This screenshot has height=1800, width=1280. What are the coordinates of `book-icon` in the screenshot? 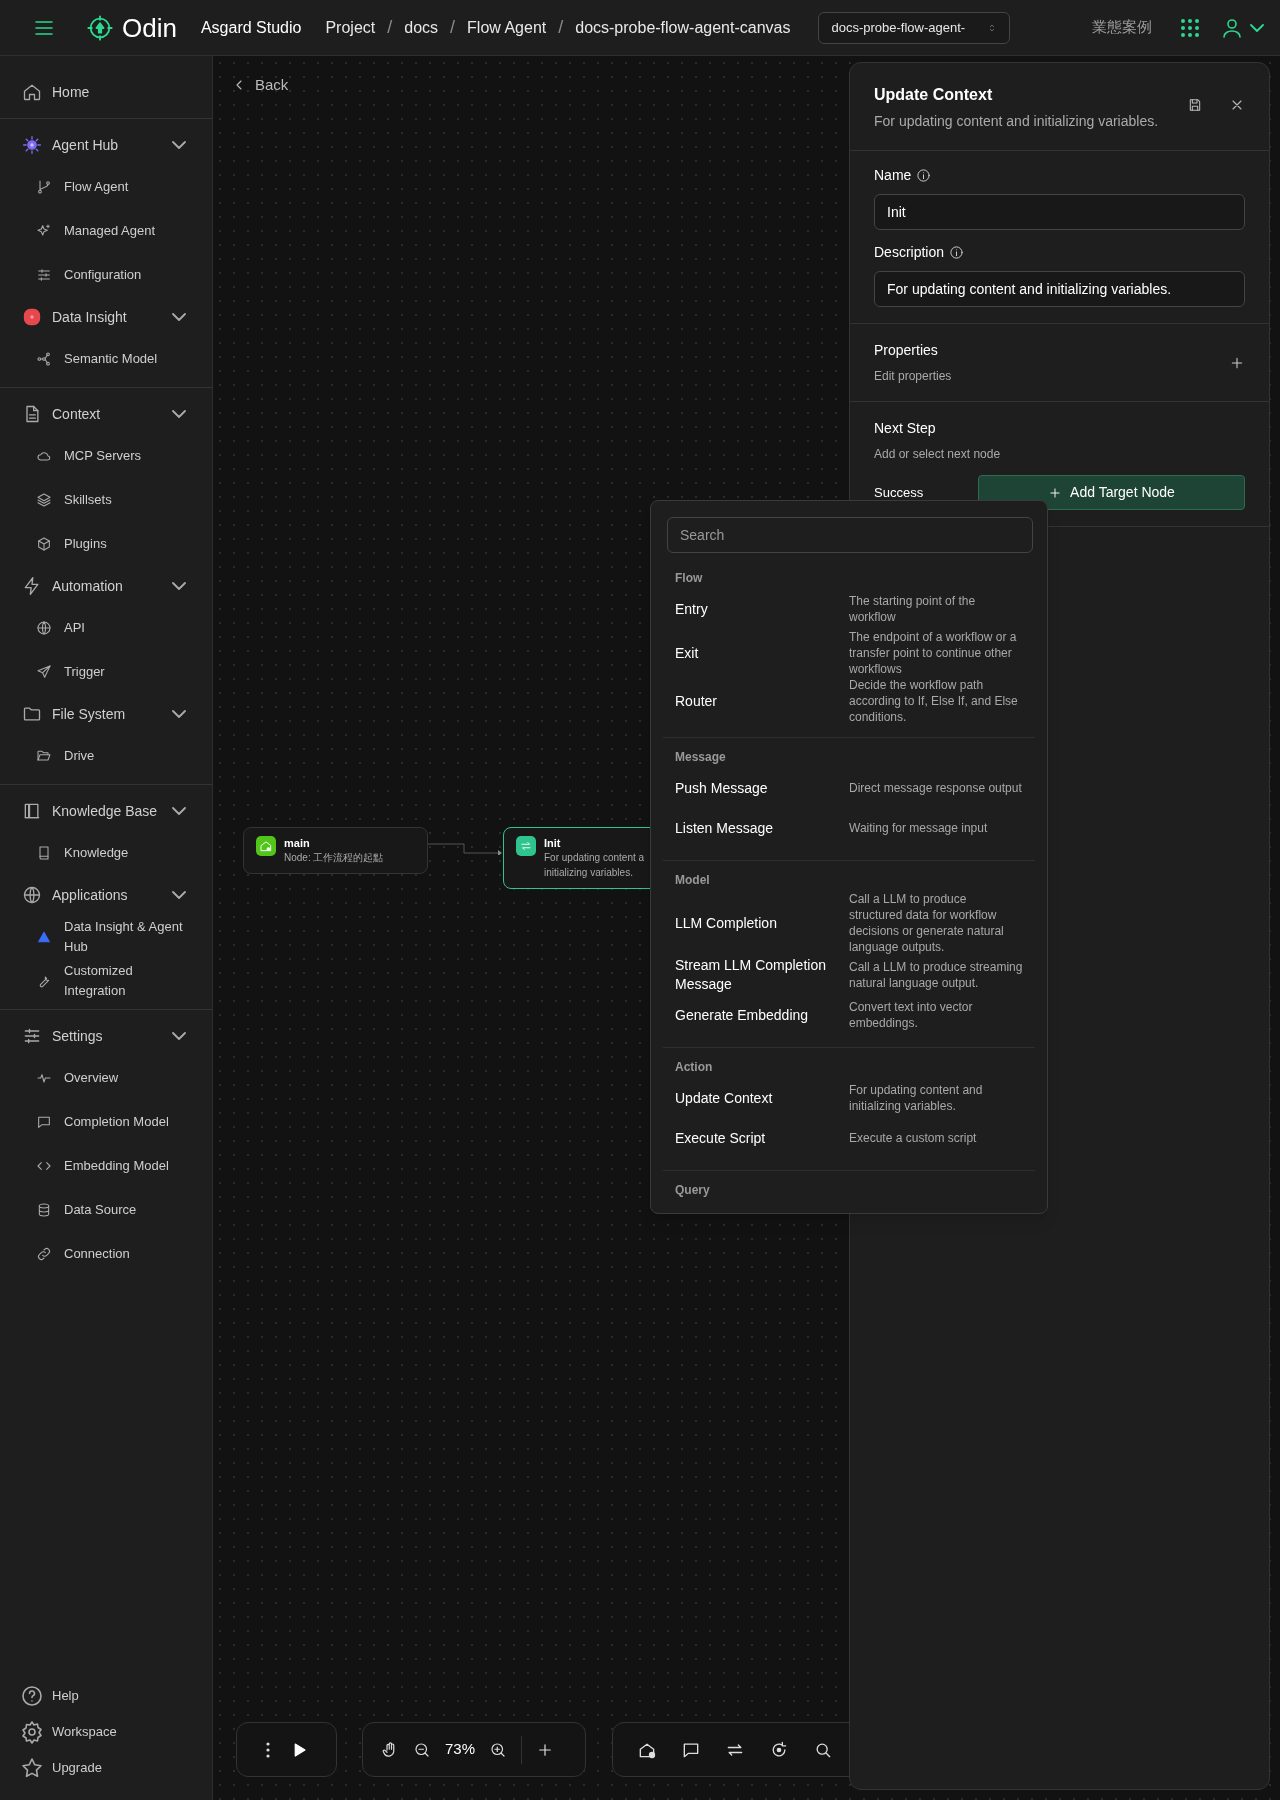 It's located at (44, 853).